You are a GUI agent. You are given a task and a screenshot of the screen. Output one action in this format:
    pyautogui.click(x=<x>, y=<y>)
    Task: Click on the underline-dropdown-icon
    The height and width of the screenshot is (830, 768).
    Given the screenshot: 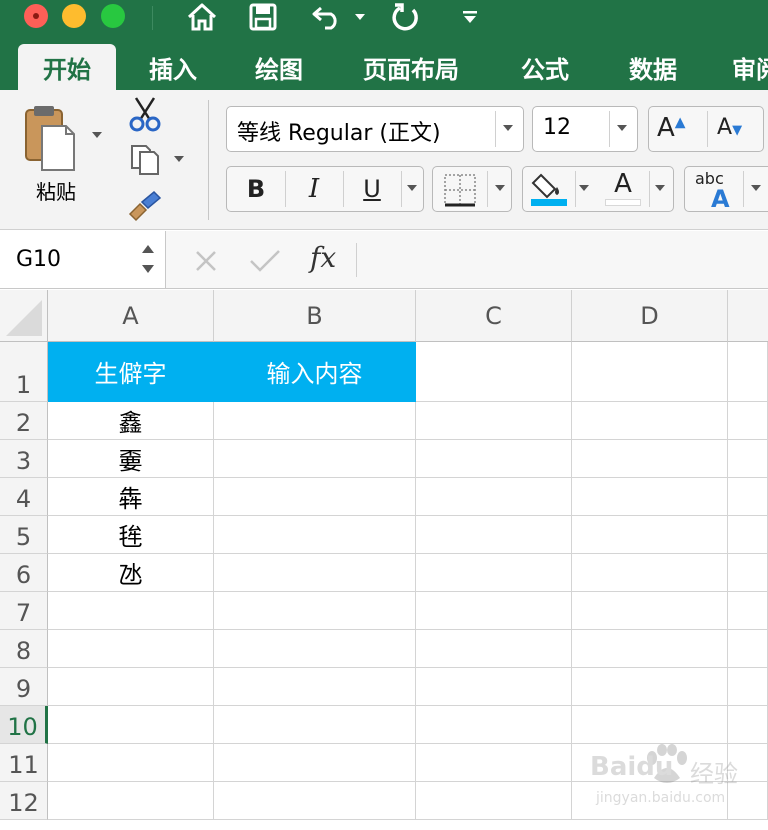 What is the action you would take?
    pyautogui.click(x=412, y=188)
    